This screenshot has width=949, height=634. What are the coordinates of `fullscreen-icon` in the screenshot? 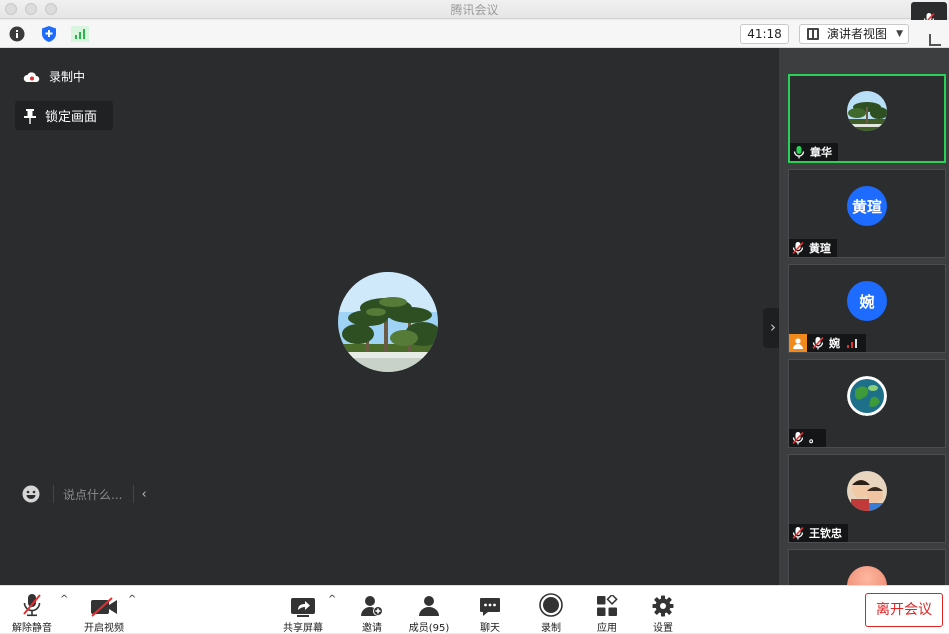 It's located at (935, 40).